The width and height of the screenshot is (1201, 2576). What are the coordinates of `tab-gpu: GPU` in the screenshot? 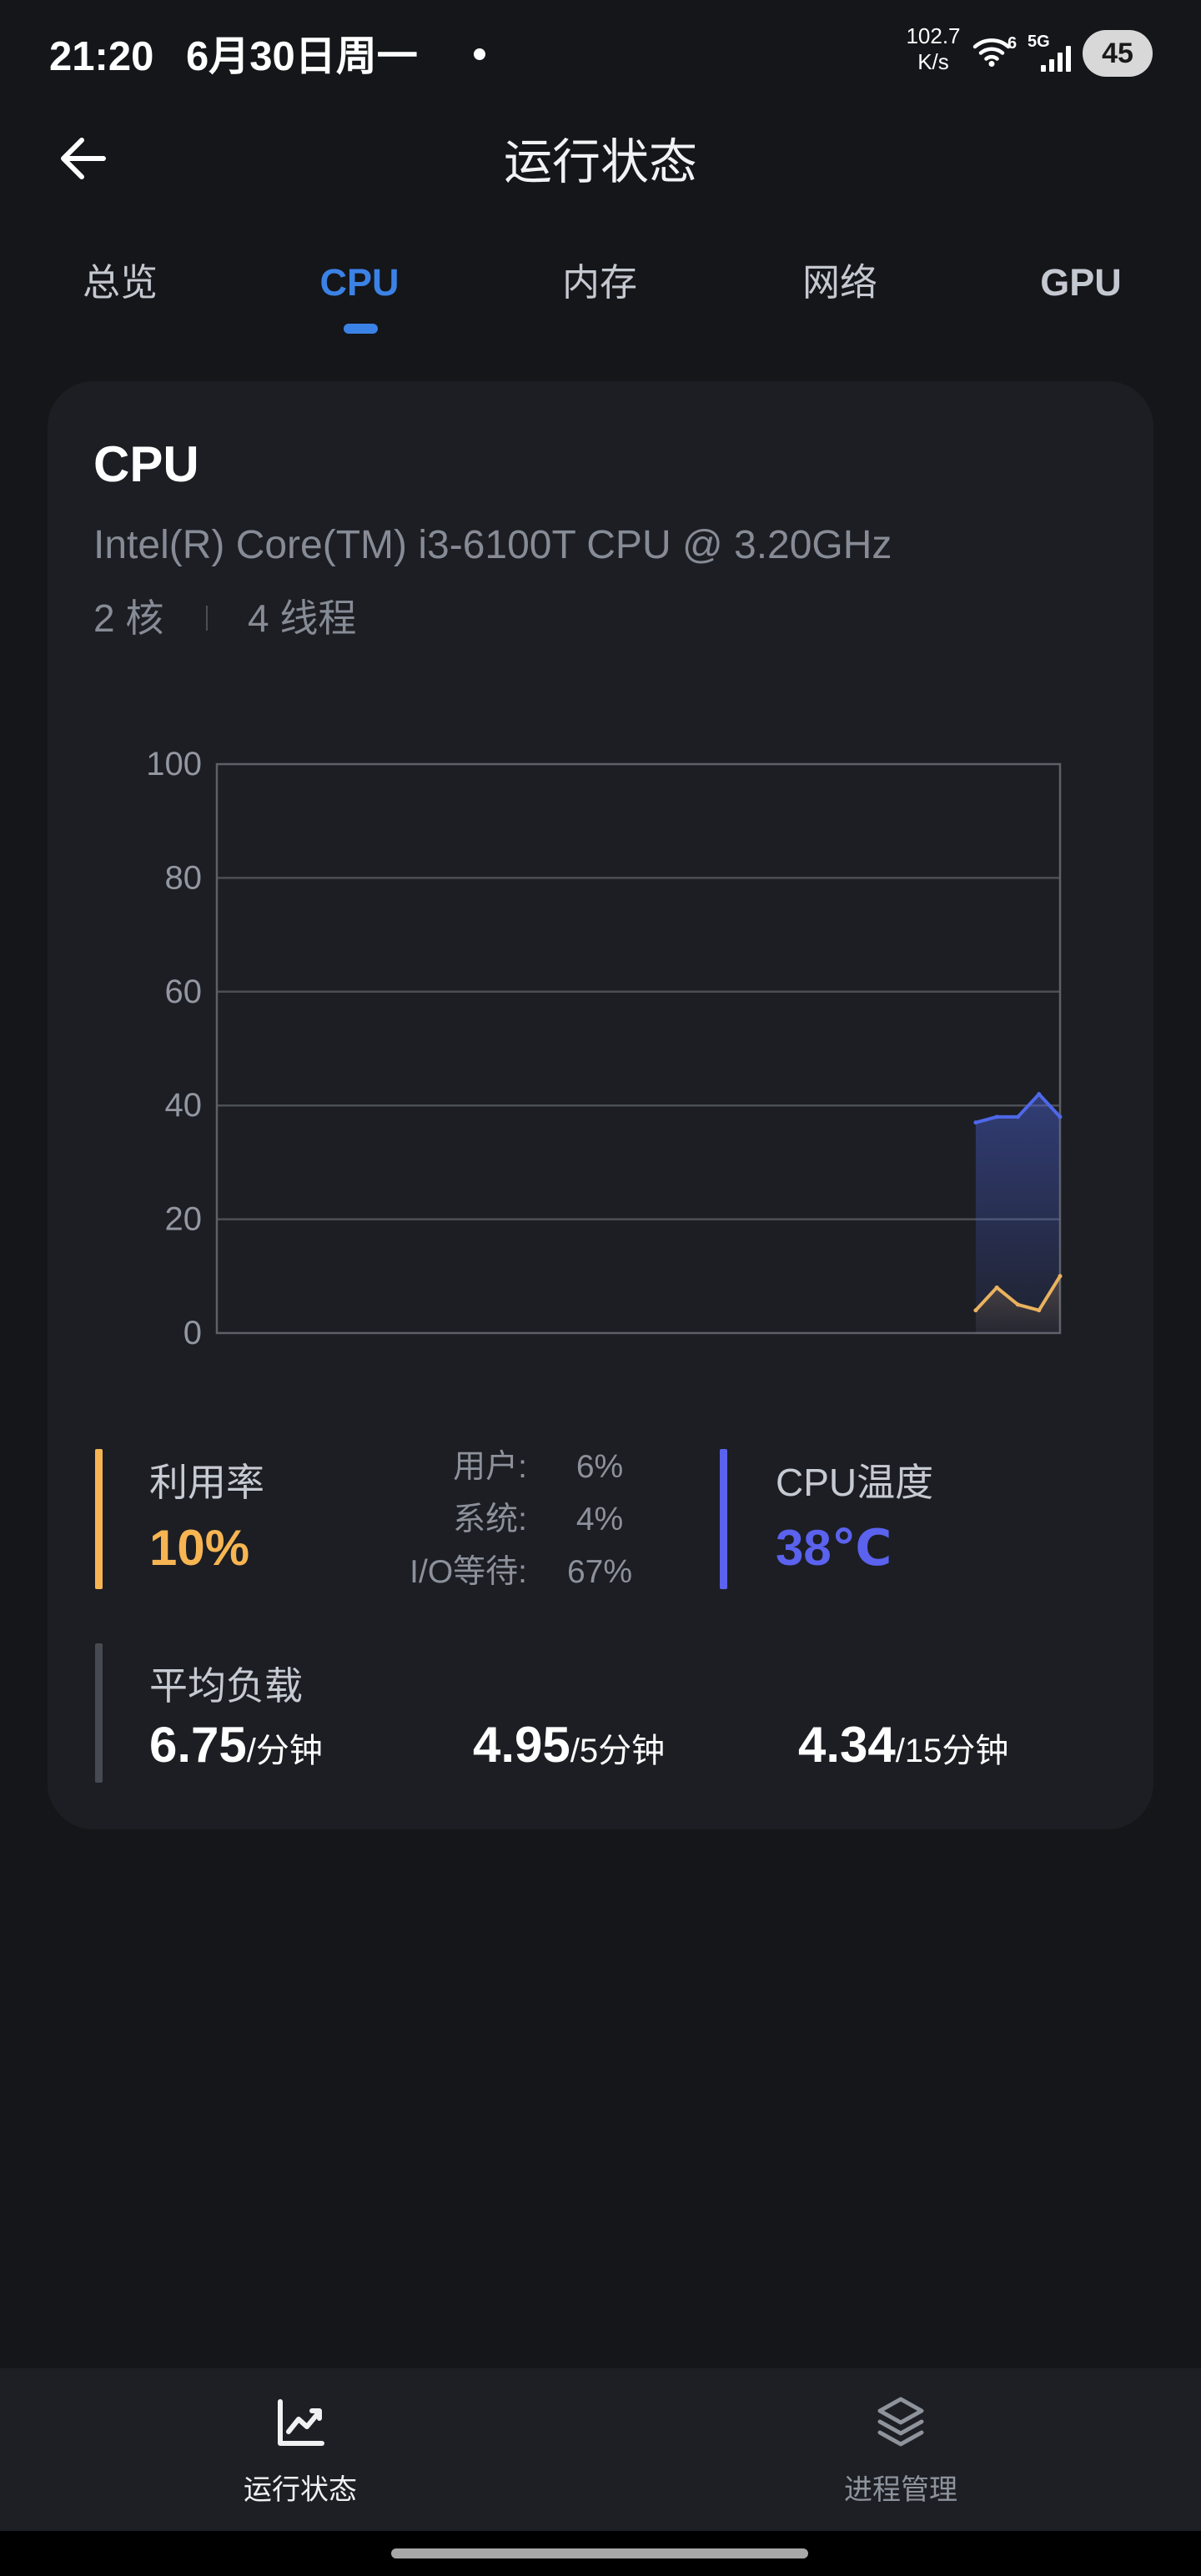 It's located at (1080, 283).